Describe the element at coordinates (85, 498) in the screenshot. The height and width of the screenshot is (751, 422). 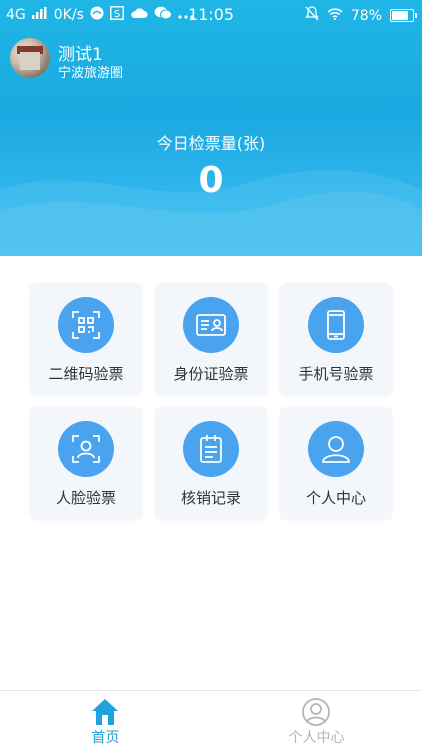
I see `tile-label: 人脸验票` at that location.